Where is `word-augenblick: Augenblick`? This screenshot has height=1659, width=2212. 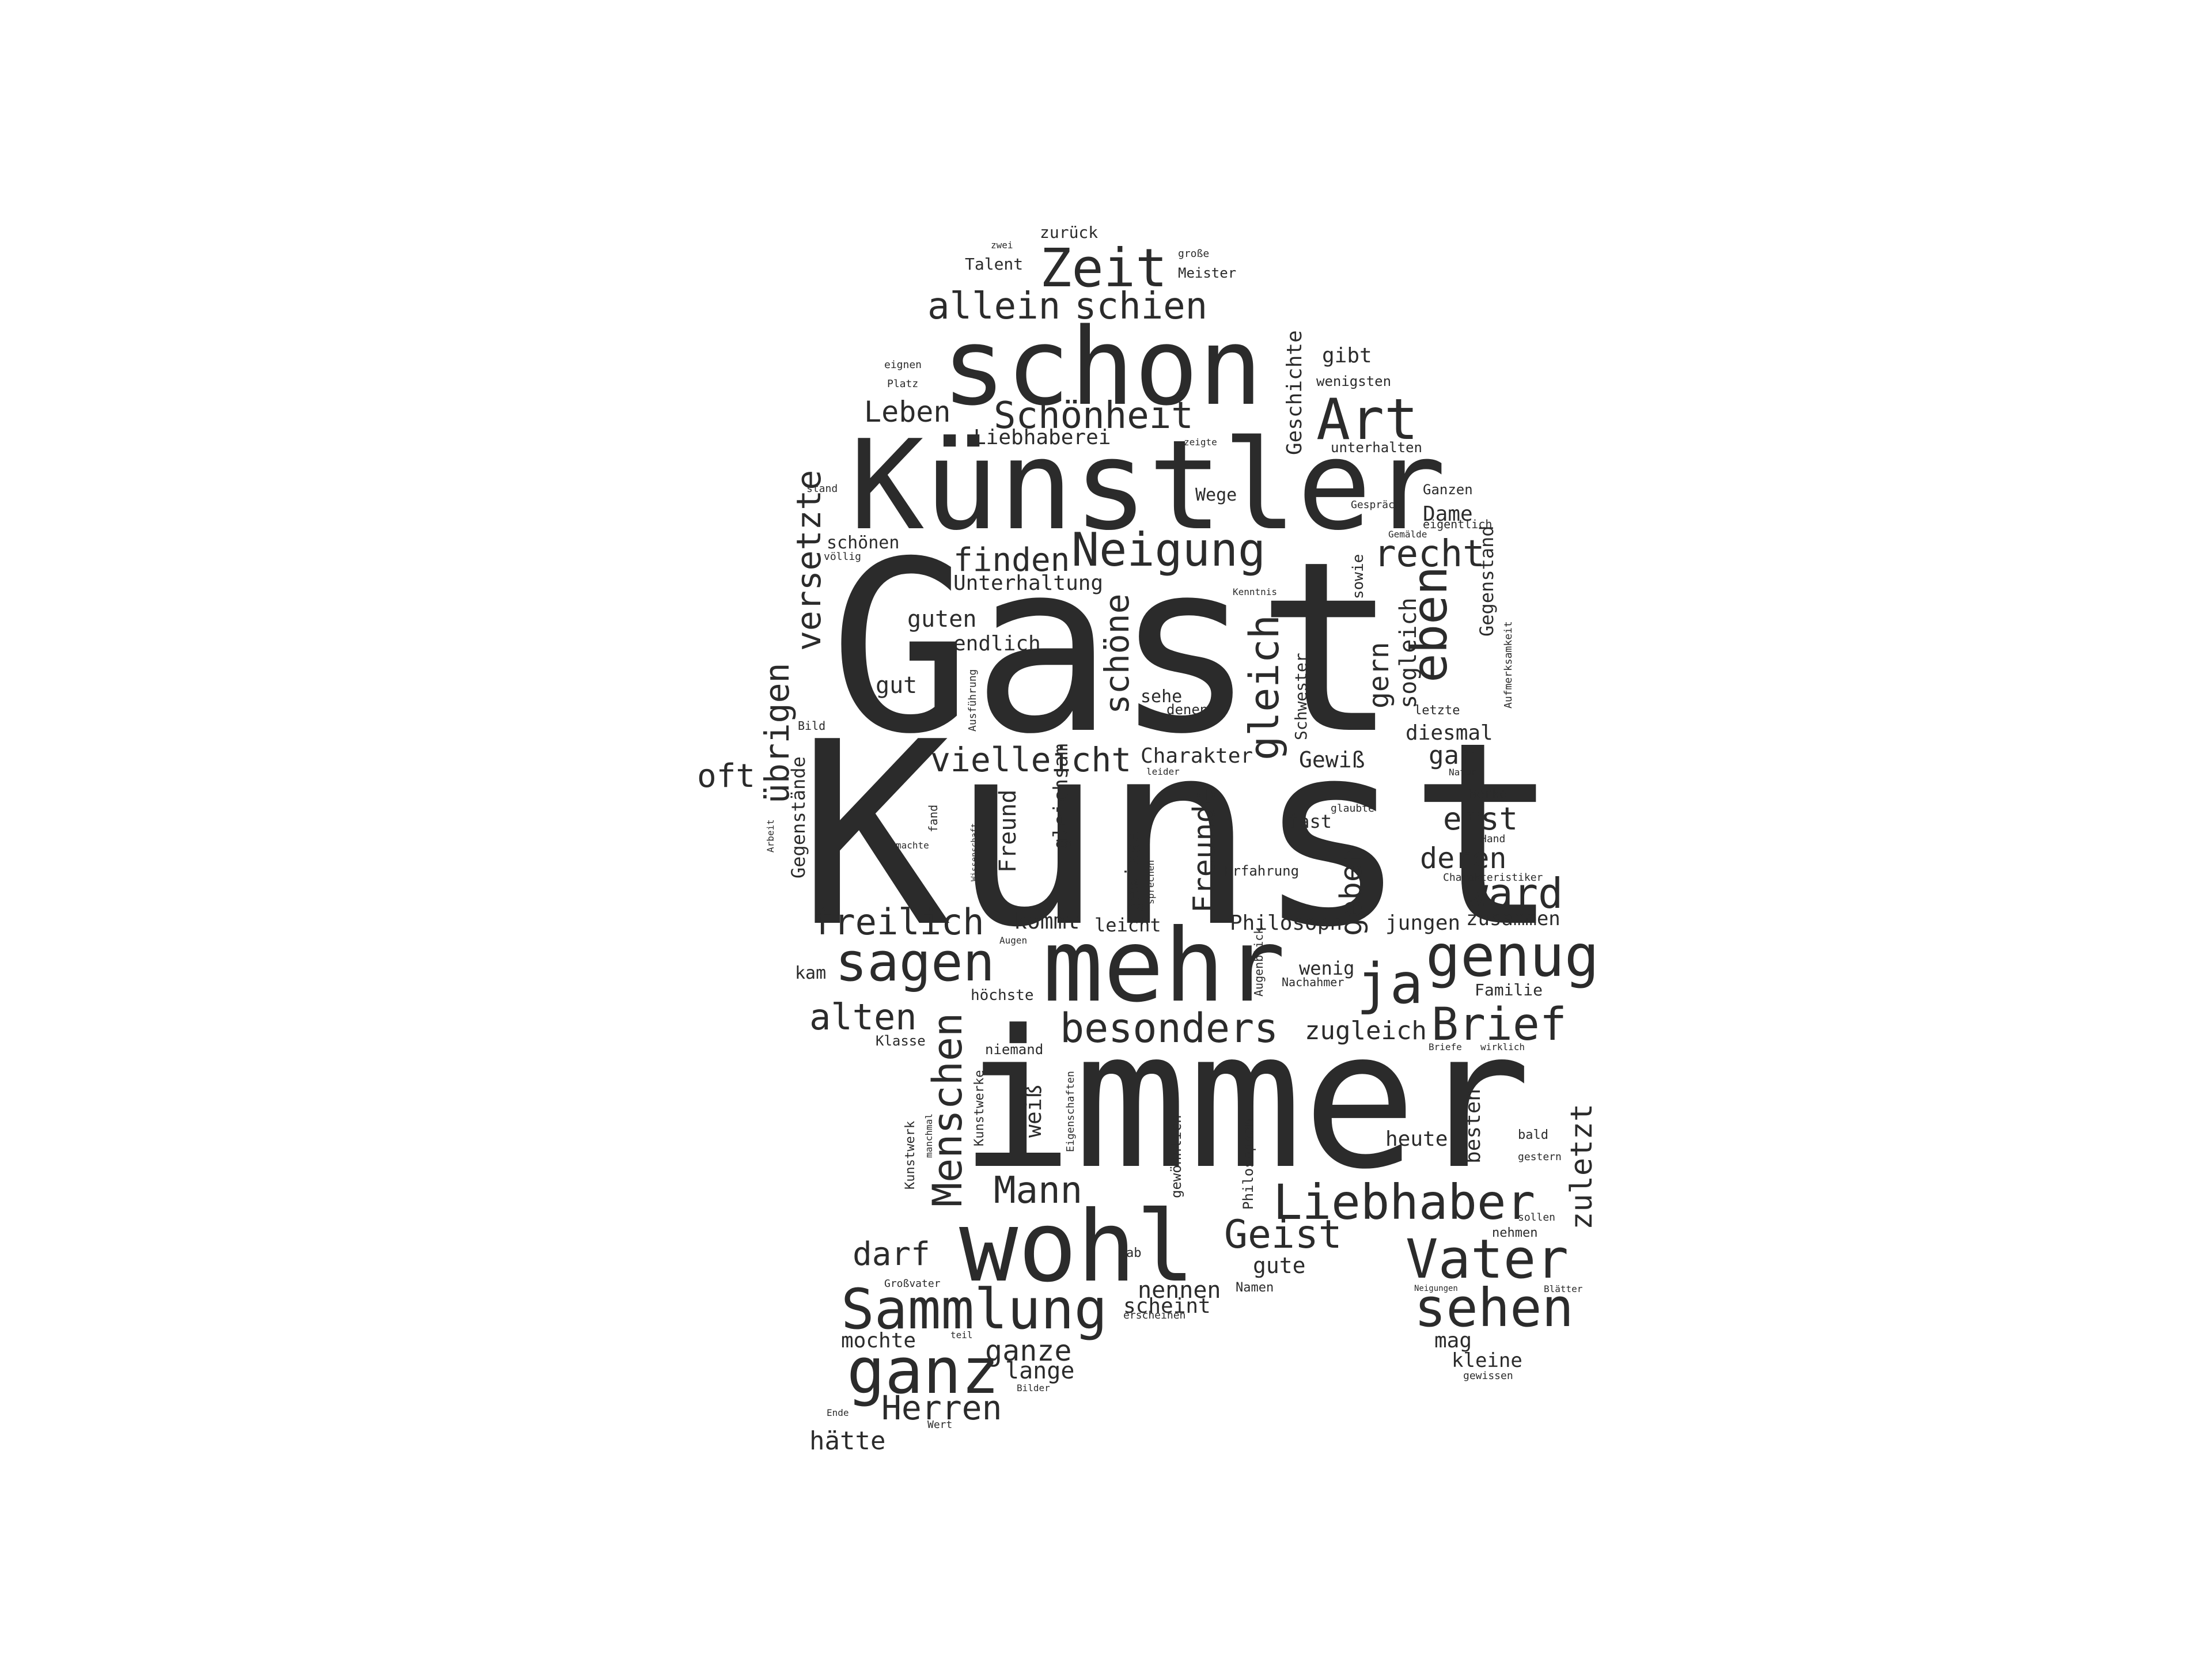
word-augenblick: Augenblick is located at coordinates (1259, 962).